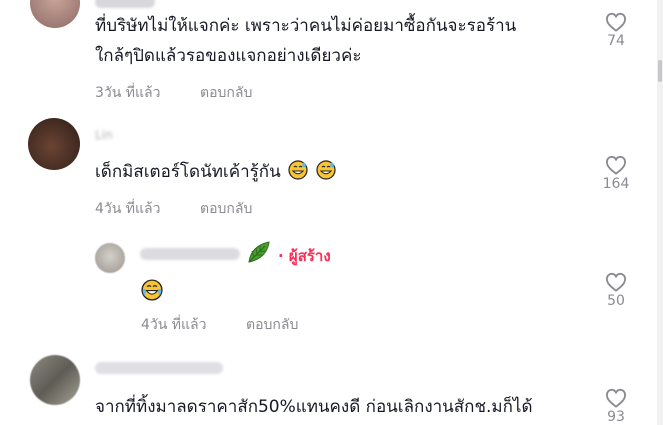 The width and height of the screenshot is (663, 425). Describe the element at coordinates (188, 172) in the screenshot. I see `comment-text-body: เด็กมิสเตอร์โดนัทเค้ารู้กัน` at that location.